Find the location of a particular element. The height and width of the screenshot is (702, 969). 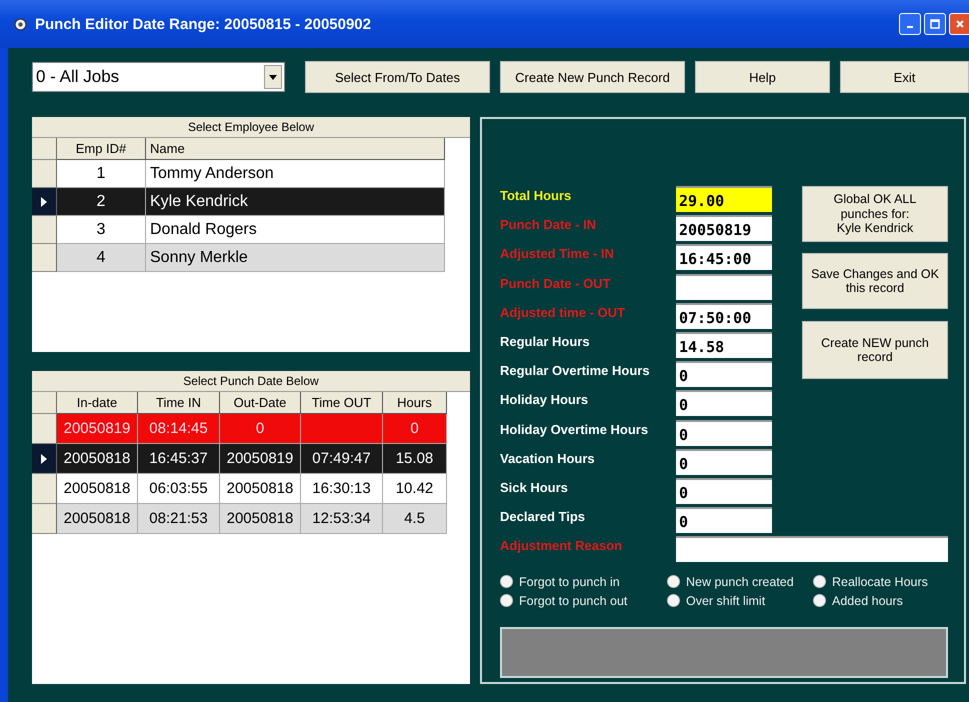

action-button: Save Changes and OK this record is located at coordinates (875, 281).